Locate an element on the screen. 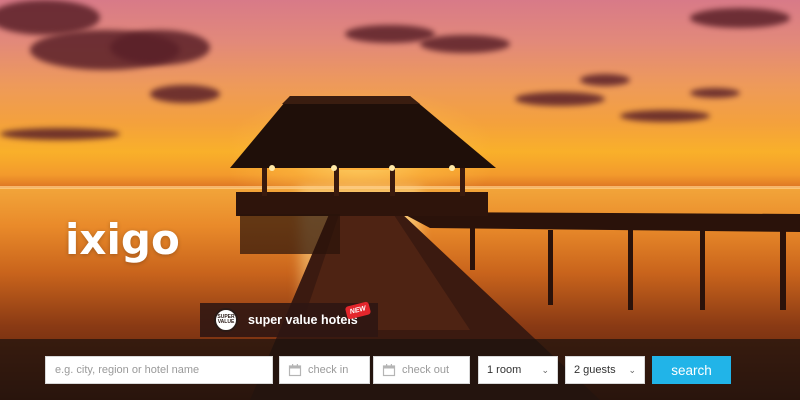 The height and width of the screenshot is (400, 800). check-out-date-field: check out is located at coordinates (421, 370).